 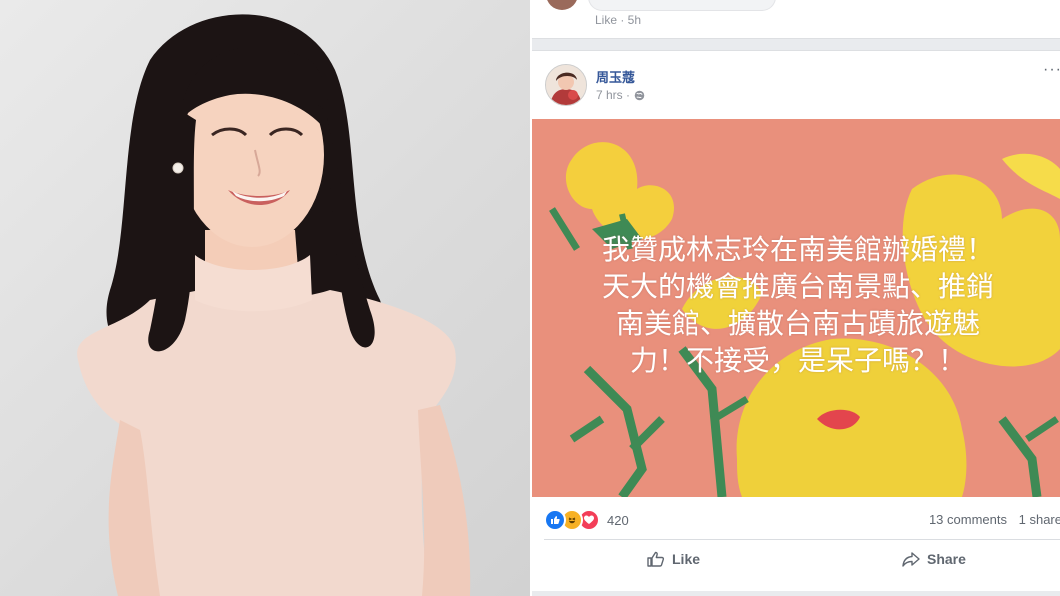 What do you see at coordinates (555, 520) in the screenshot?
I see `like-icon` at bounding box center [555, 520].